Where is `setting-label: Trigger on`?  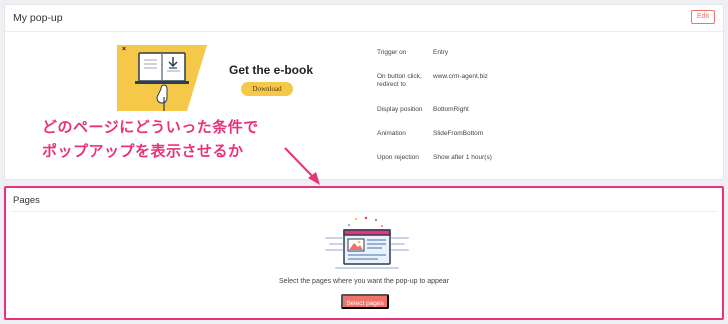 setting-label: Trigger on is located at coordinates (392, 52).